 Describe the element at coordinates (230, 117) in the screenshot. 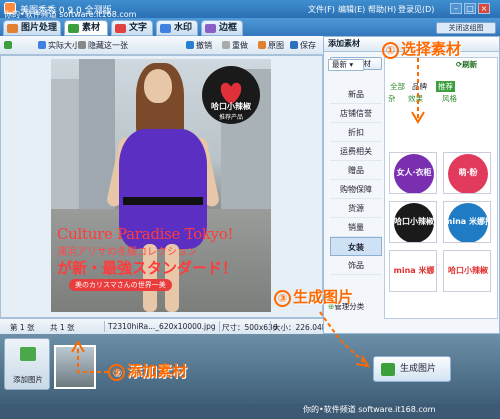

I see `stamp-subtitle: 推荐产品` at that location.